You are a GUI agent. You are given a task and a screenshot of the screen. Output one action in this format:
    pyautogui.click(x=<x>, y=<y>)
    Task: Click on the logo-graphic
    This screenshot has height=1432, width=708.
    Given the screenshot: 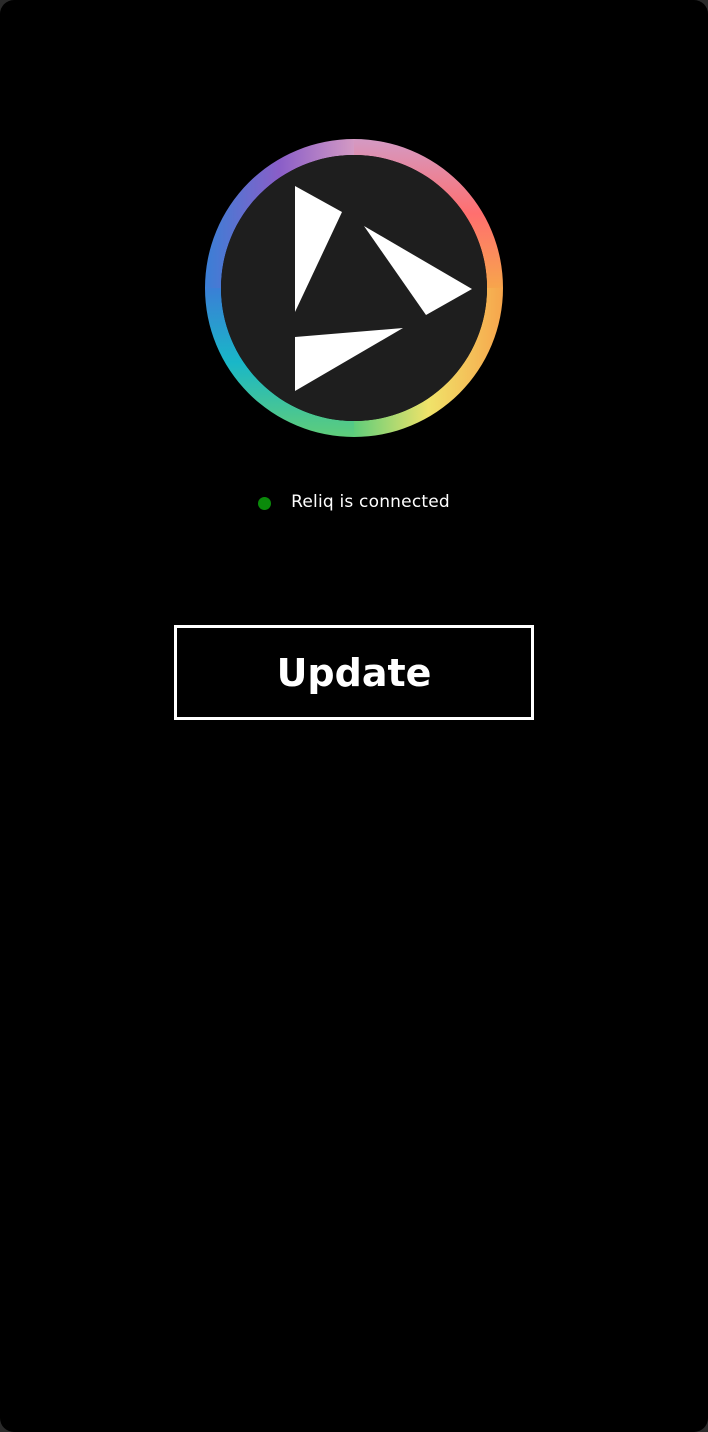 What is the action you would take?
    pyautogui.click(x=354, y=288)
    